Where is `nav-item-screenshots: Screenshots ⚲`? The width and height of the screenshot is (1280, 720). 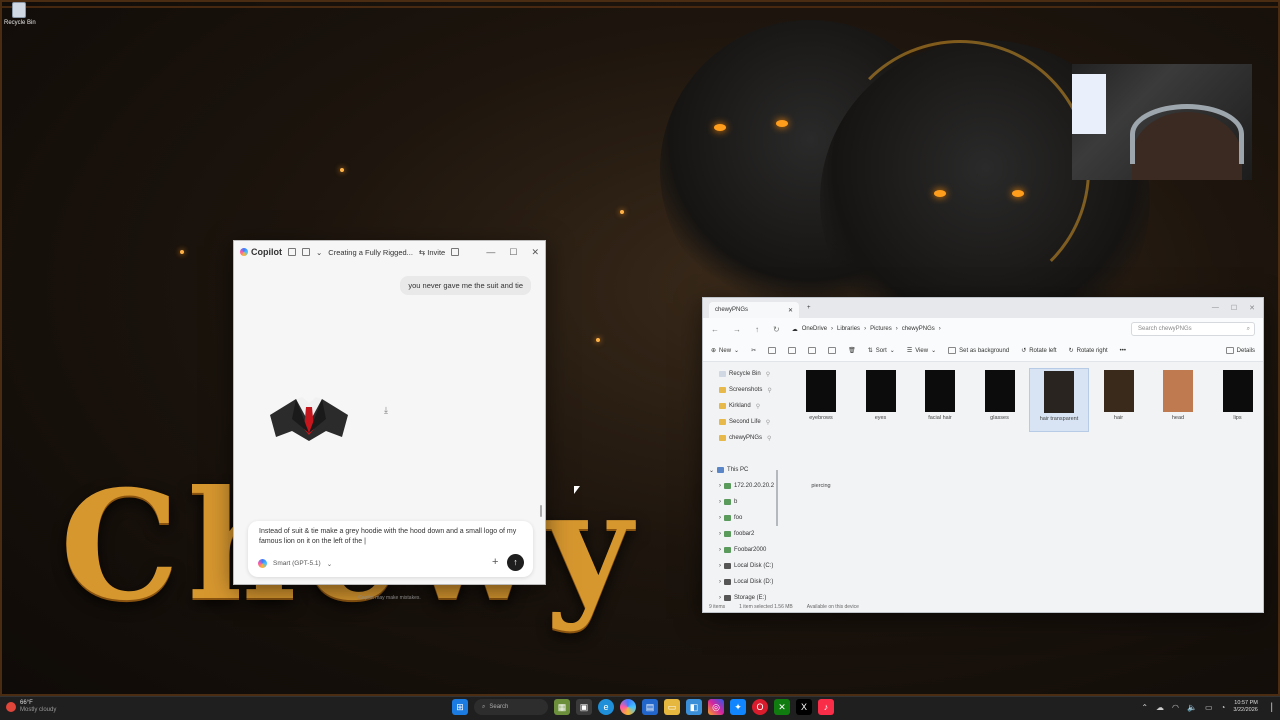
nav-item-screenshots: Screenshots ⚲ is located at coordinates (740, 390).